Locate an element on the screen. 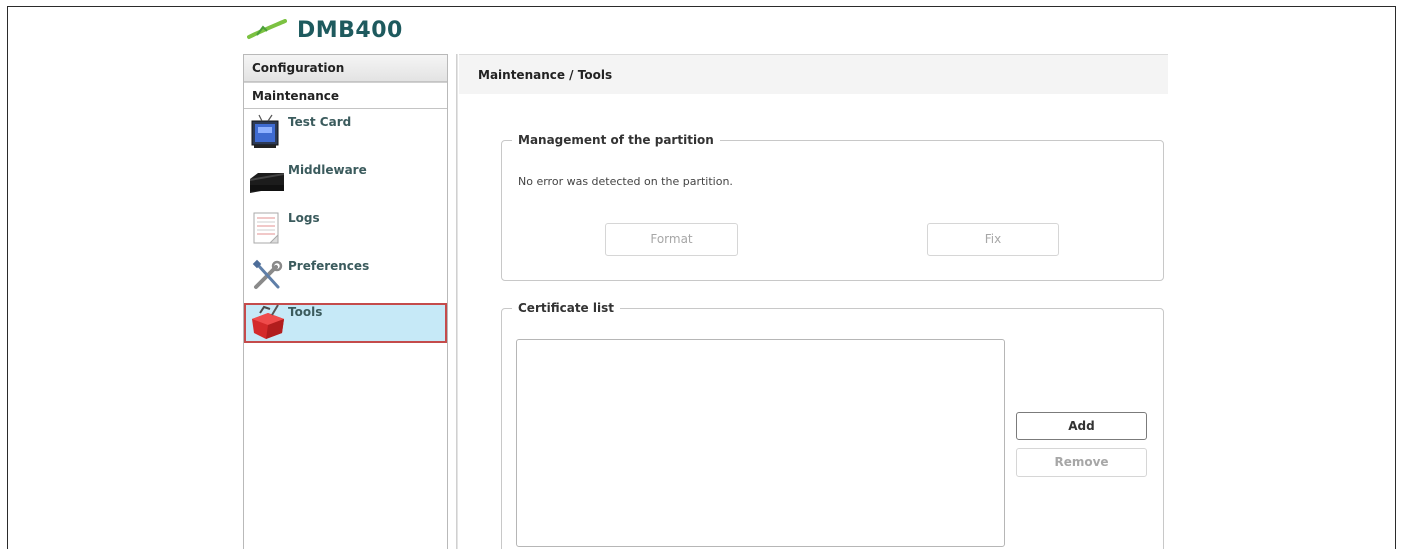  sidebar-item-preferences: Preferences is located at coordinates (345, 277).